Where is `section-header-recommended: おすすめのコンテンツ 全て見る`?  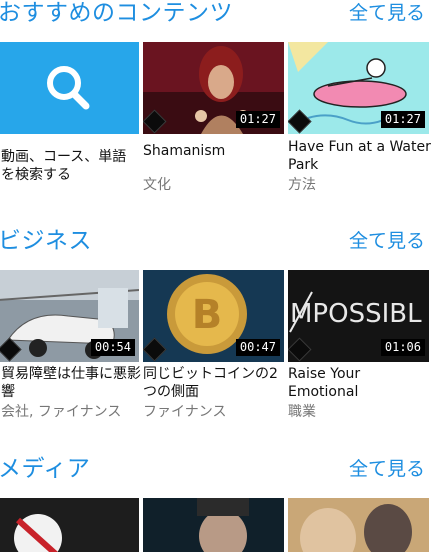
section-header-recommended: おすすめのコンテンツ 全て見る is located at coordinates (216, 19).